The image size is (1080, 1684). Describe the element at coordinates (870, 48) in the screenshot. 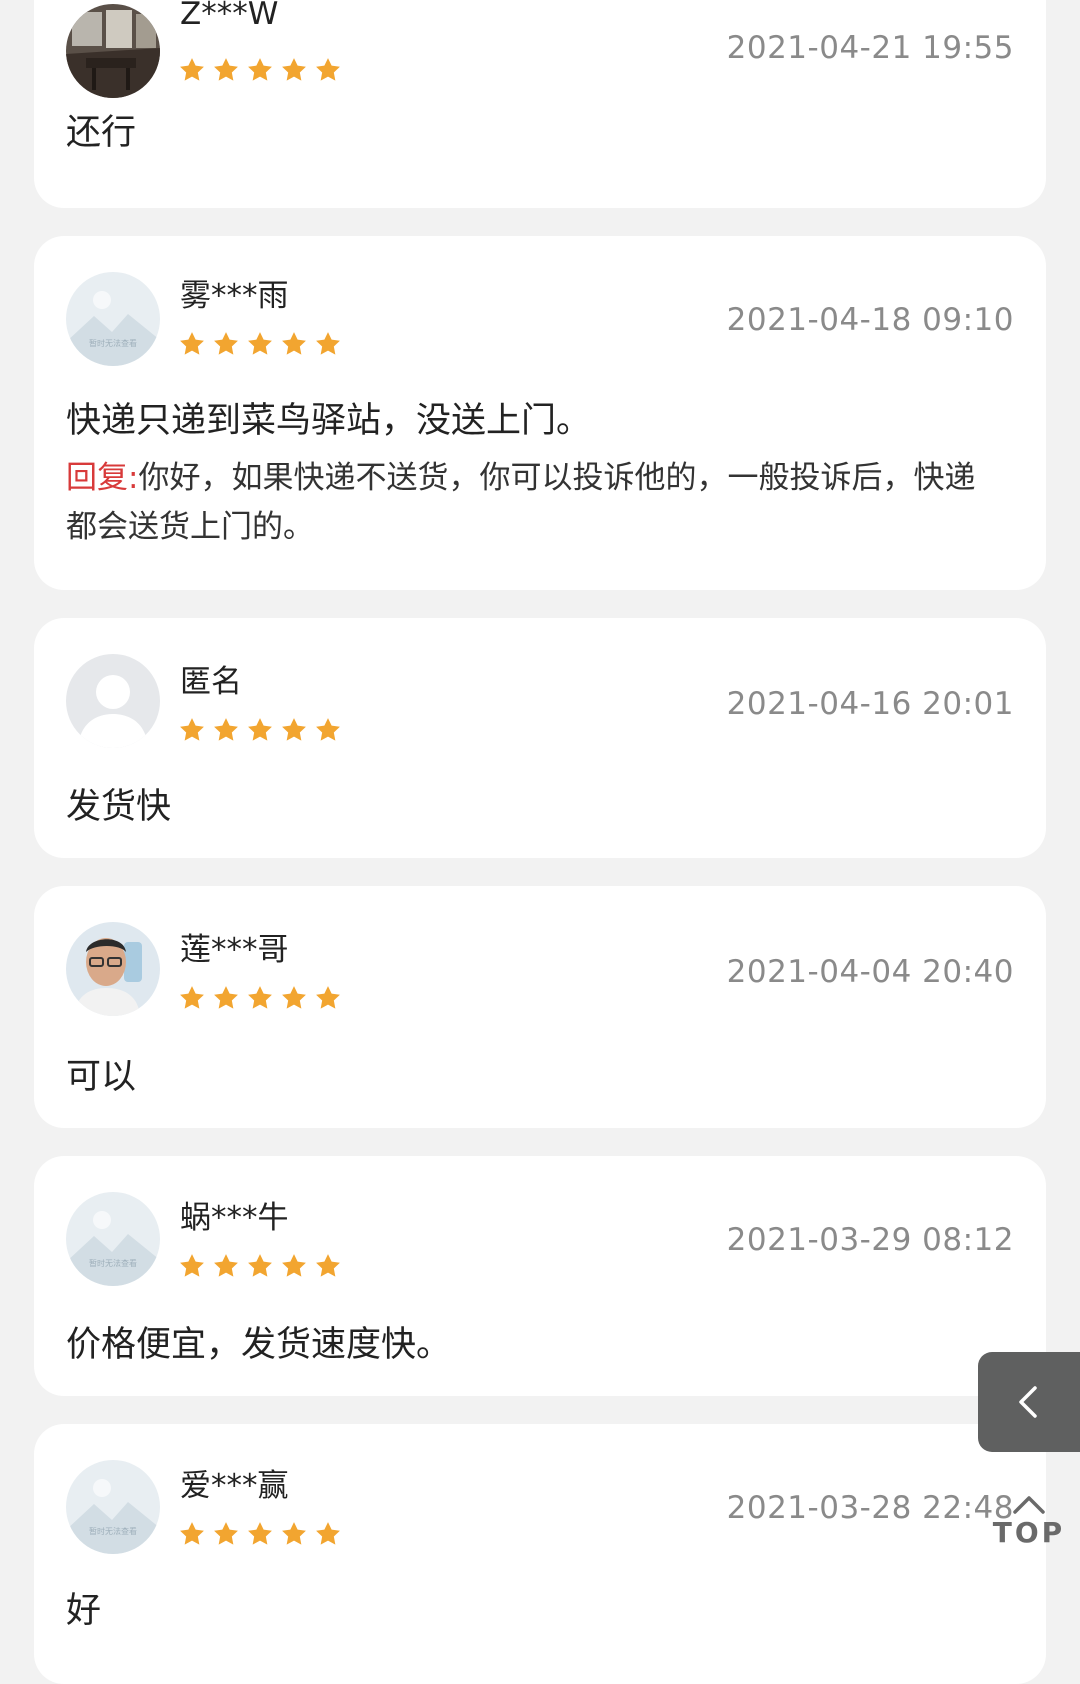

I see `review-time: 2021-04-21 19:55` at that location.